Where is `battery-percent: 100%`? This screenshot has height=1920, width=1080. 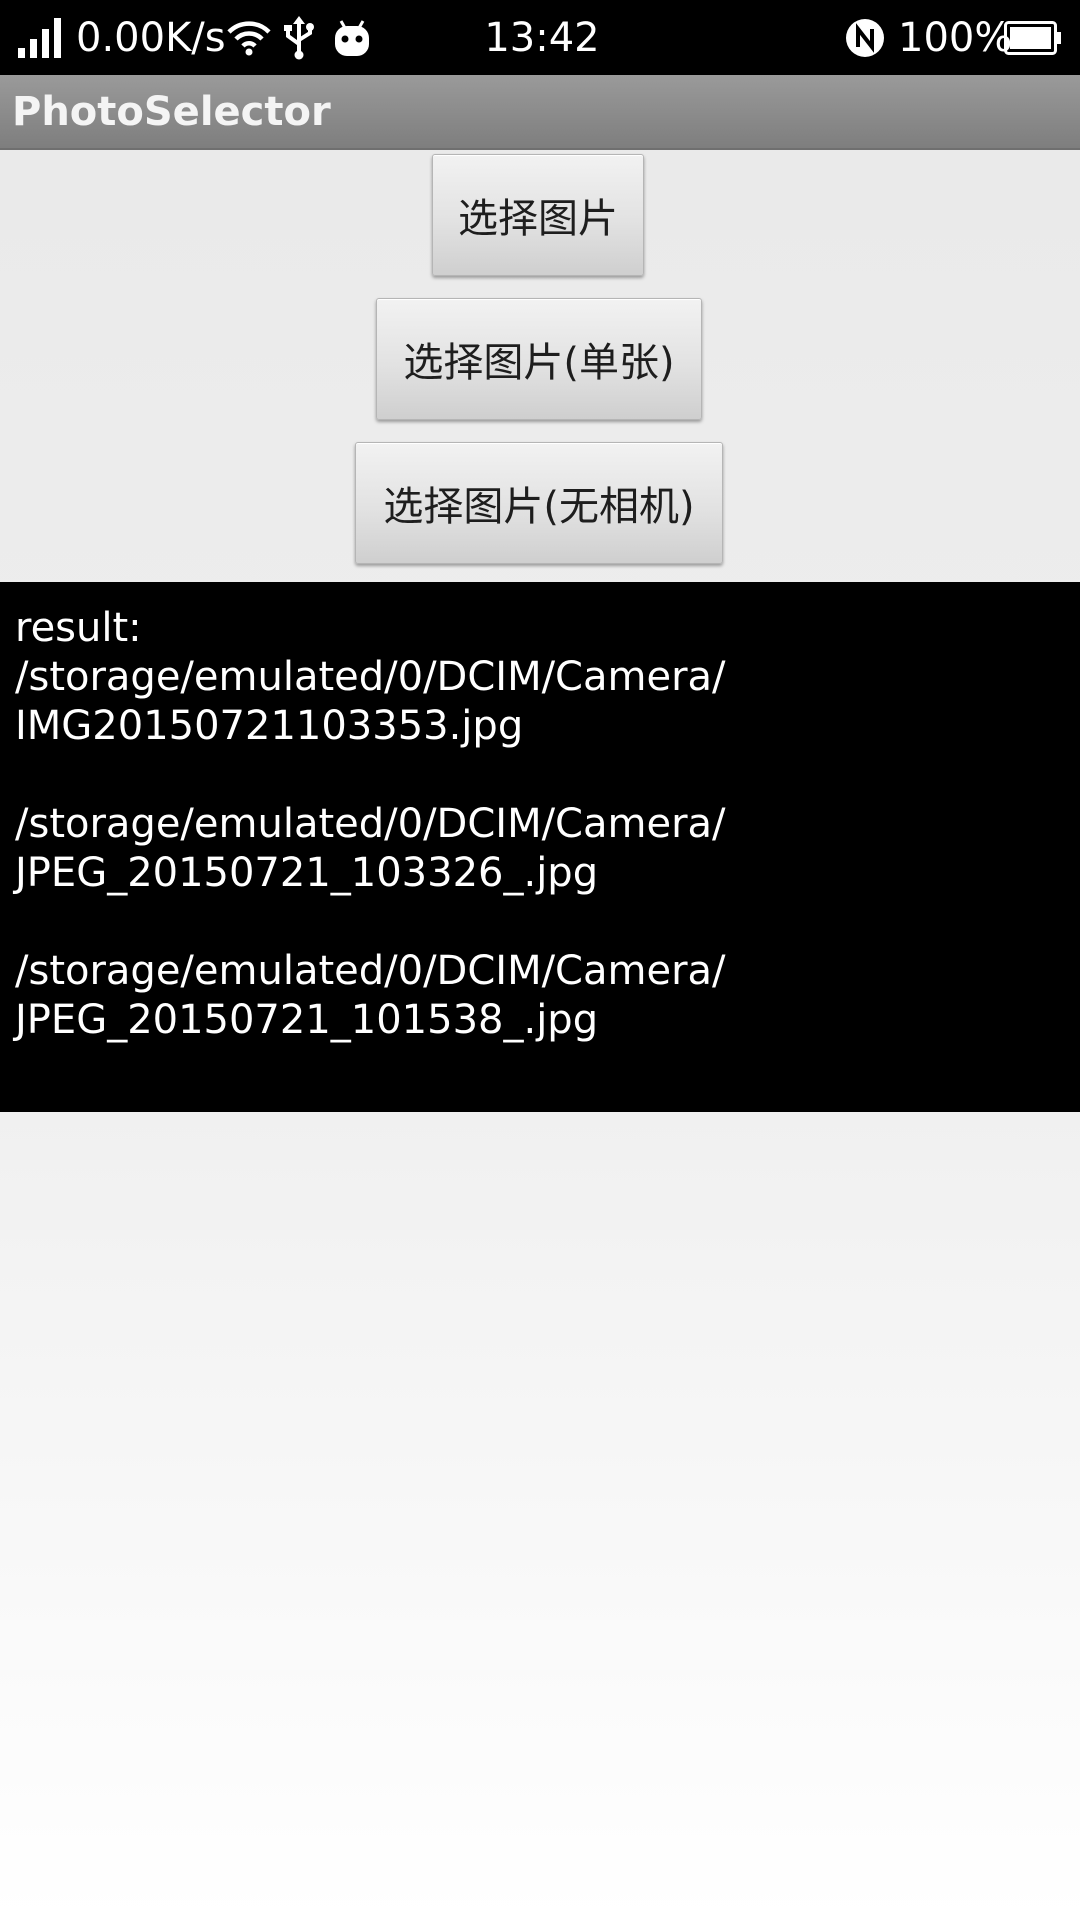 battery-percent: 100% is located at coordinates (955, 37).